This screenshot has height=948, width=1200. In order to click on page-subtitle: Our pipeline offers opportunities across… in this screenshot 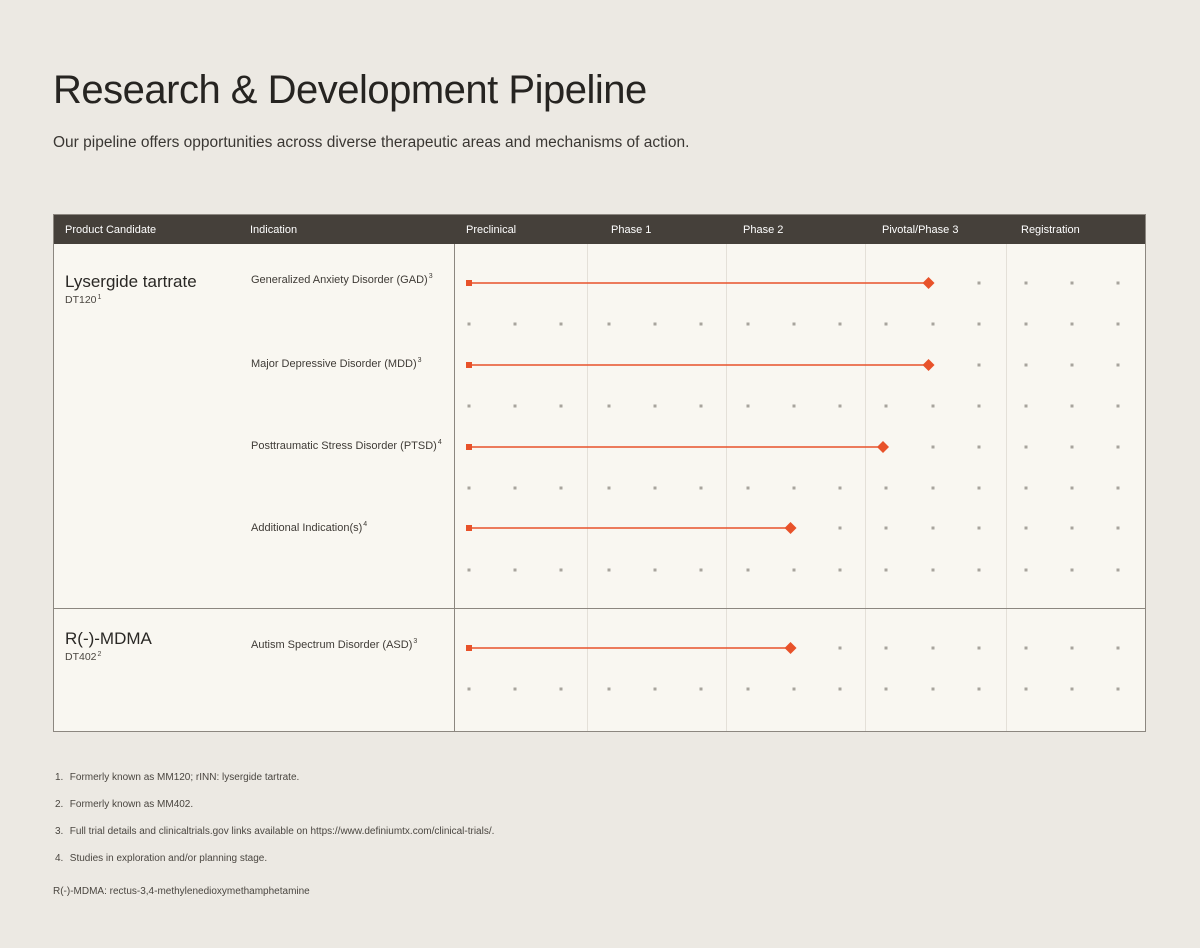, I will do `click(371, 142)`.